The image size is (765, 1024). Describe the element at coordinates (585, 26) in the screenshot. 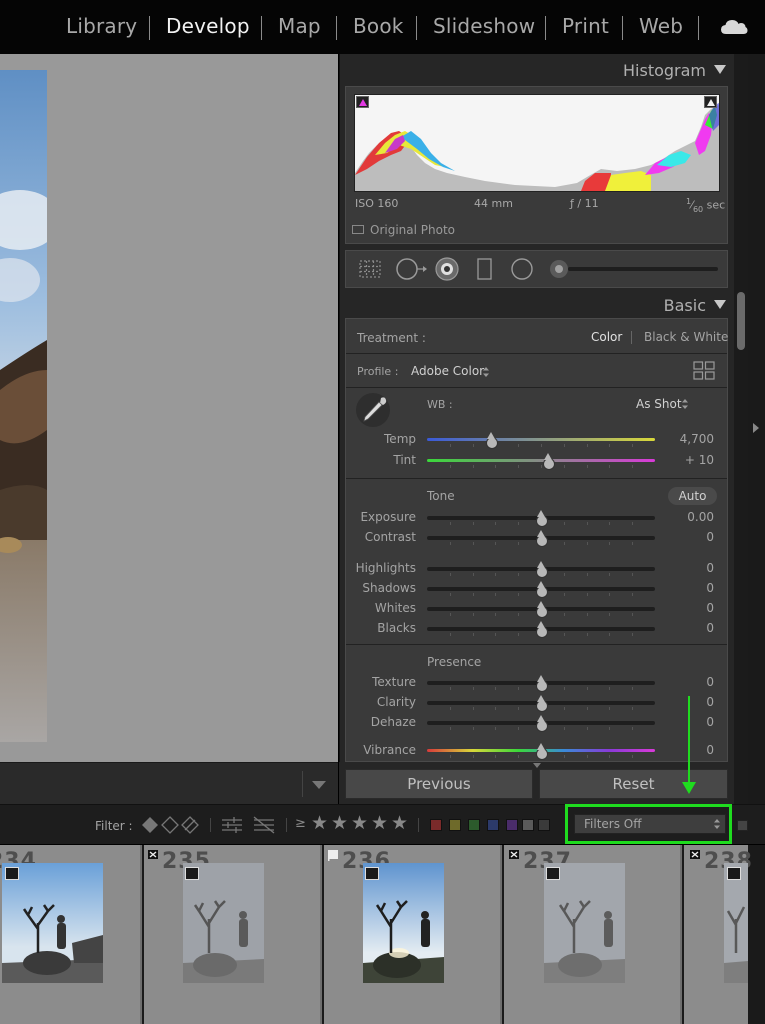

I see `module-print: Print` at that location.